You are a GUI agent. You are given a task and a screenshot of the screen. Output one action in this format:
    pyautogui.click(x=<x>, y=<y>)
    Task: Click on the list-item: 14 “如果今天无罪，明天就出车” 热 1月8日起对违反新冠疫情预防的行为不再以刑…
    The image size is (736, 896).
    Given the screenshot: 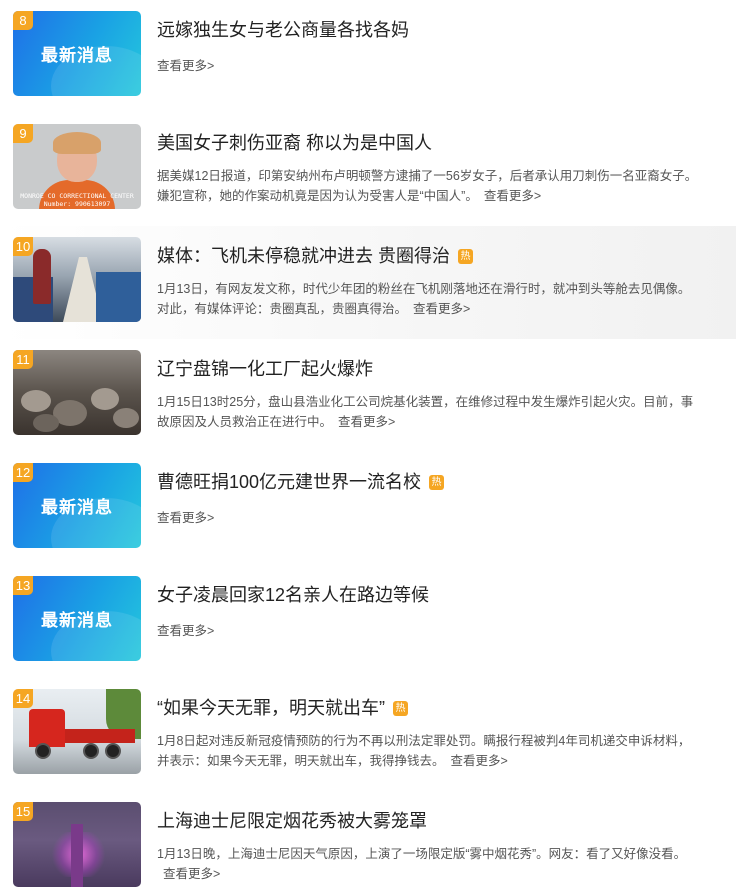 What is the action you would take?
    pyautogui.click(x=368, y=734)
    